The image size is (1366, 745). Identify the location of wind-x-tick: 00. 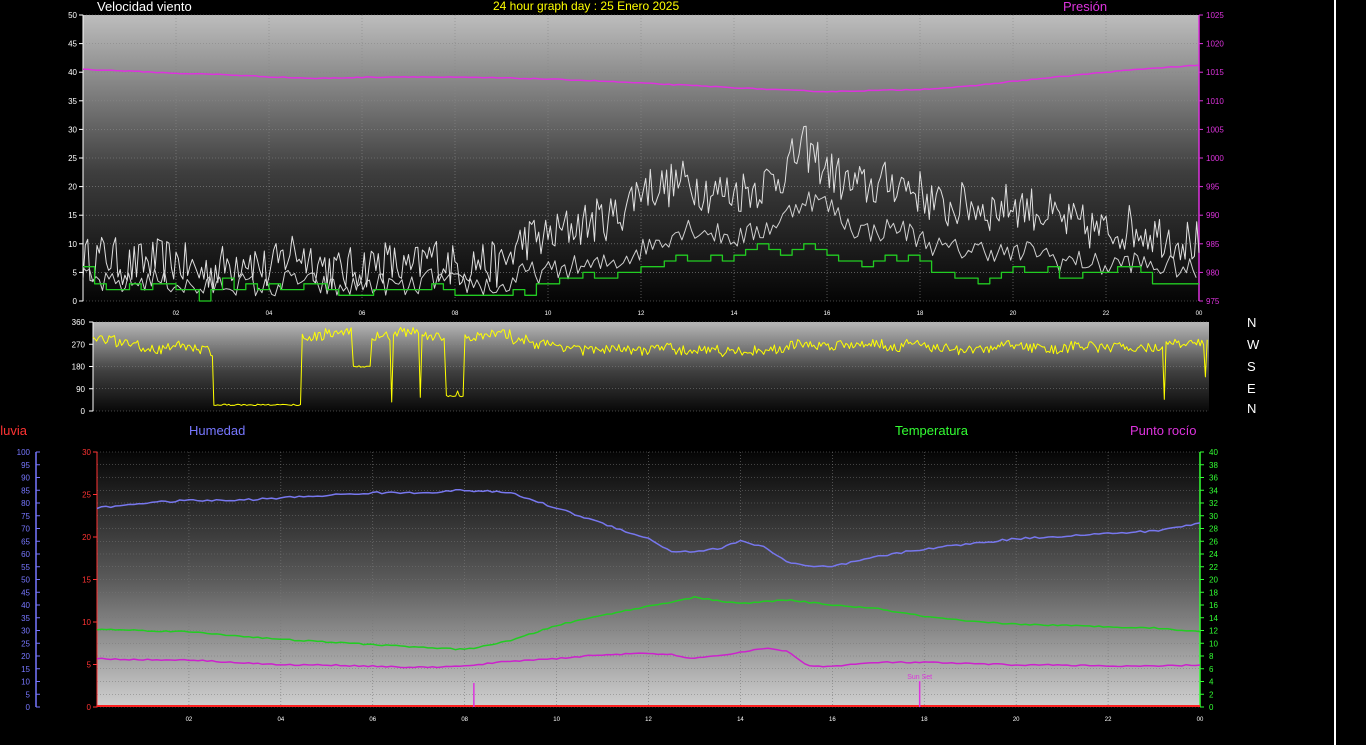
(1199, 314).